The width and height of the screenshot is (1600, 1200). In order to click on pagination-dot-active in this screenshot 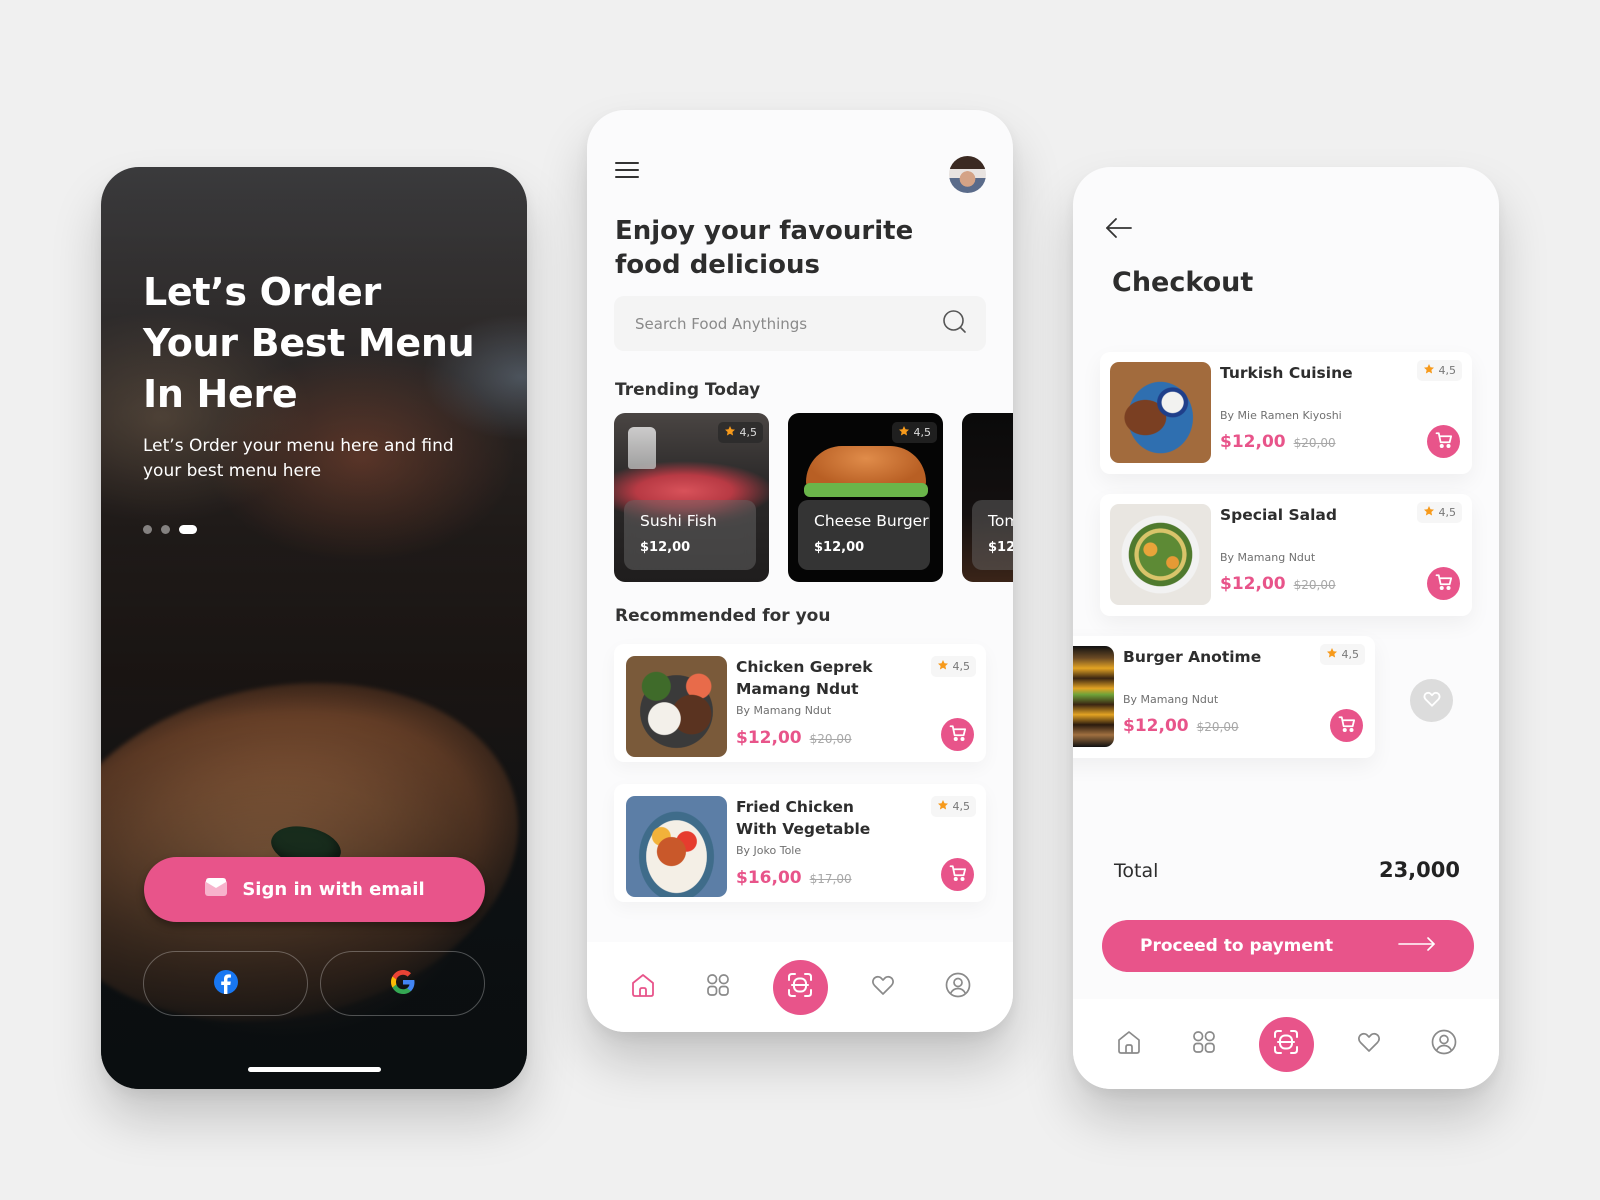, I will do `click(188, 529)`.